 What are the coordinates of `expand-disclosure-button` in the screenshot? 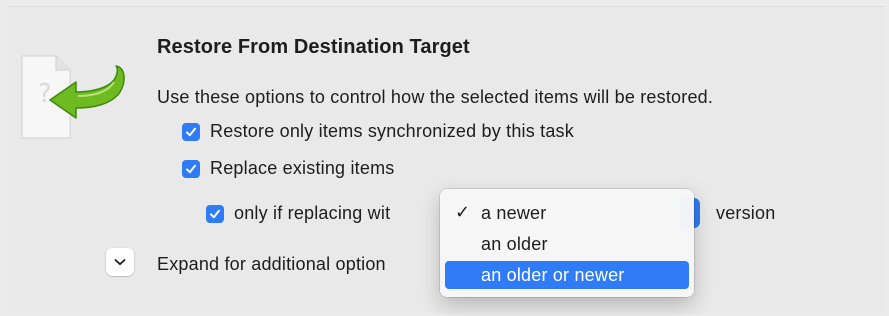 It's located at (120, 262).